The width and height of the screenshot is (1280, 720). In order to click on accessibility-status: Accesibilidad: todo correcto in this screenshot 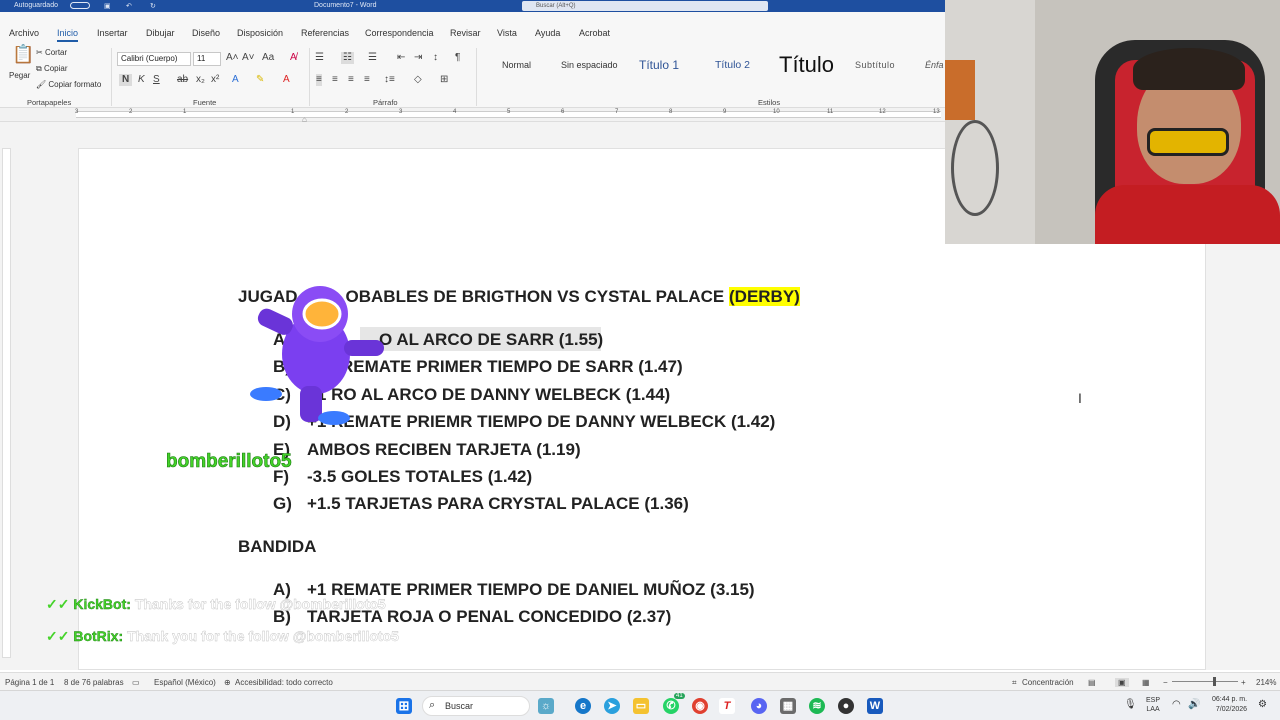, I will do `click(284, 682)`.